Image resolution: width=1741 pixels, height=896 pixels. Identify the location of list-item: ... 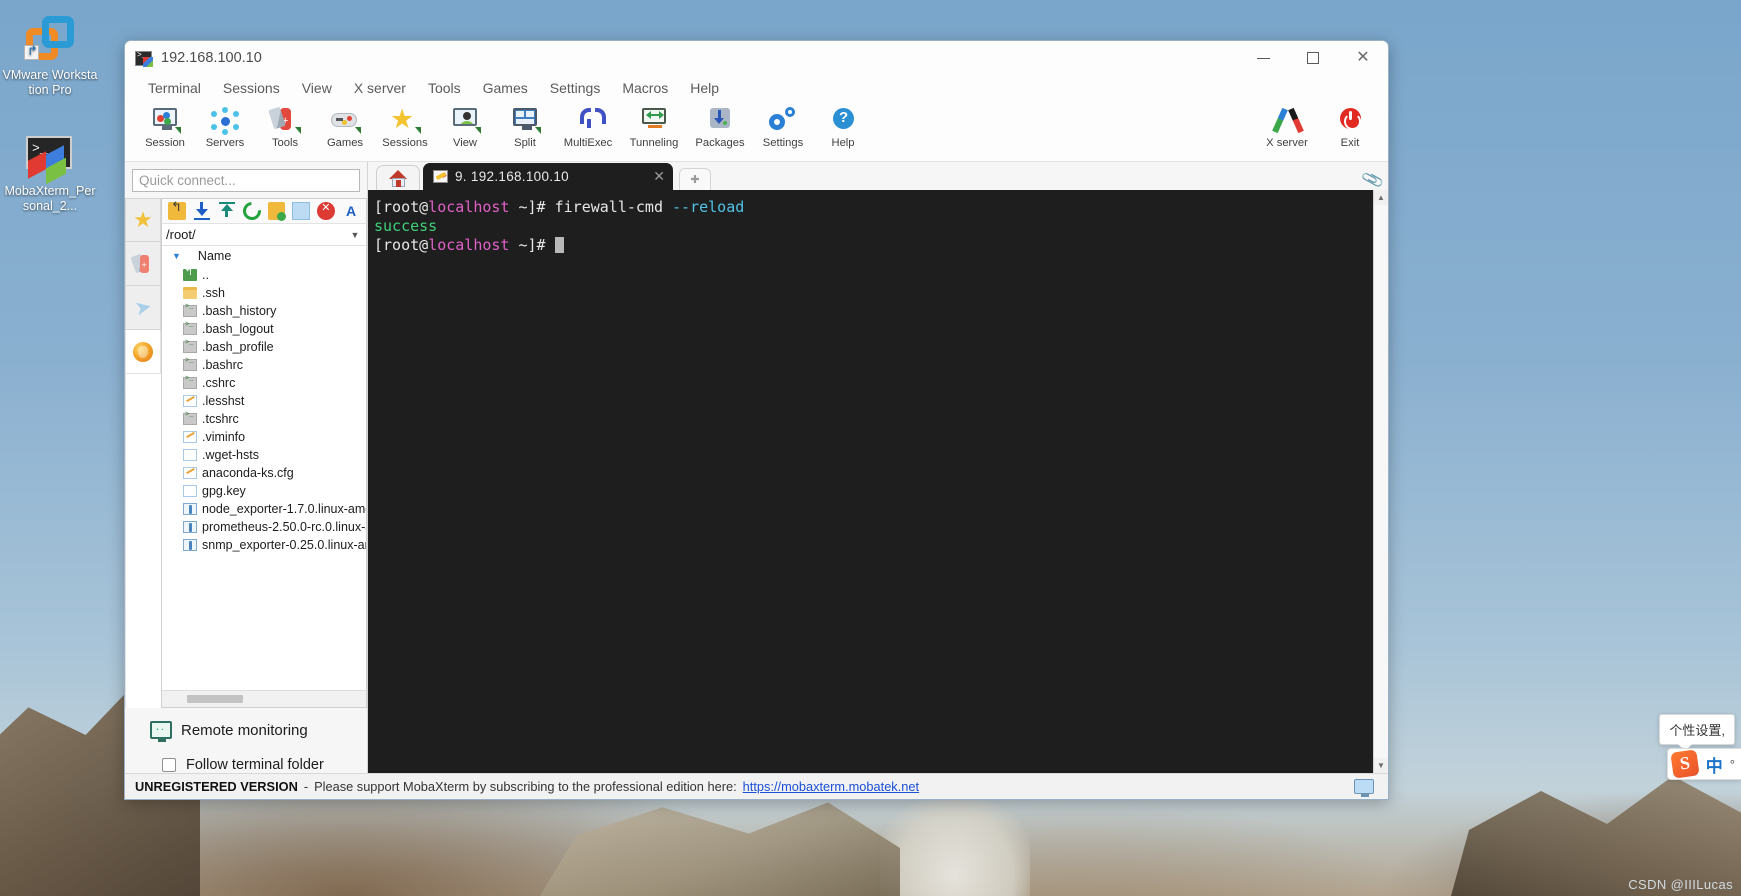
(264, 274).